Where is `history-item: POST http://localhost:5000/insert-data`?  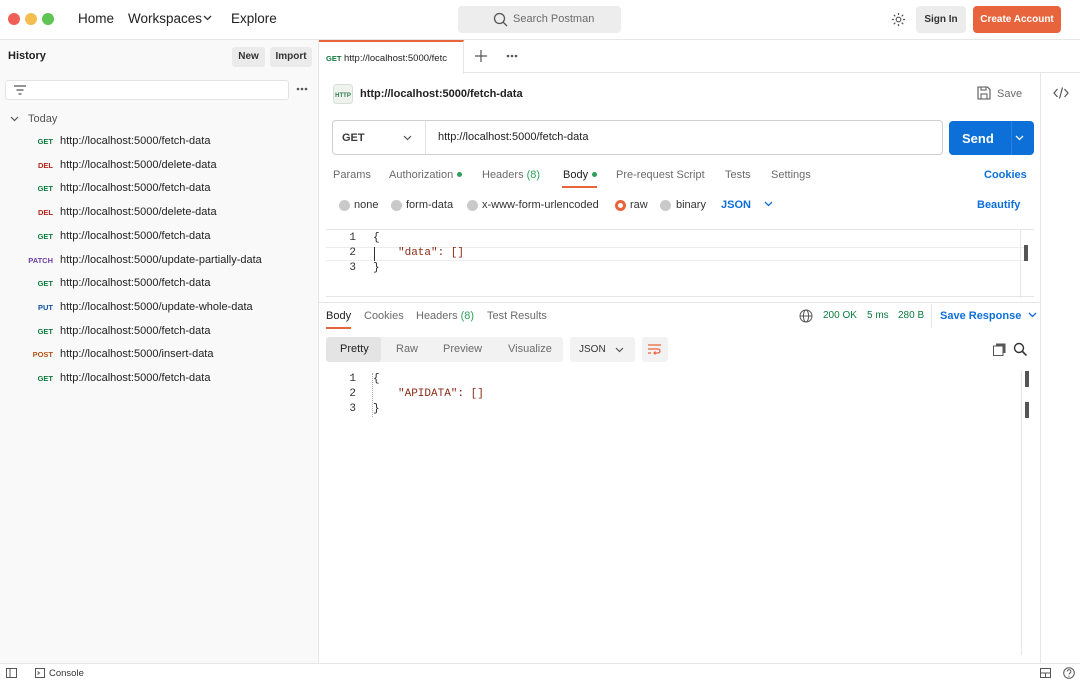 history-item: POST http://localhost:5000/insert-data is located at coordinates (159, 356).